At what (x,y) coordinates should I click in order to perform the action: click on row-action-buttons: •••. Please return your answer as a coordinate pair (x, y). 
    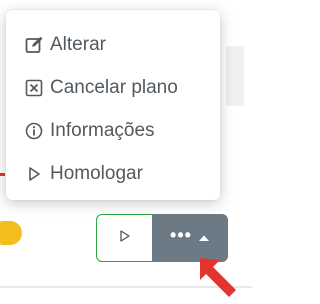
    Looking at the image, I should click on (162, 238).